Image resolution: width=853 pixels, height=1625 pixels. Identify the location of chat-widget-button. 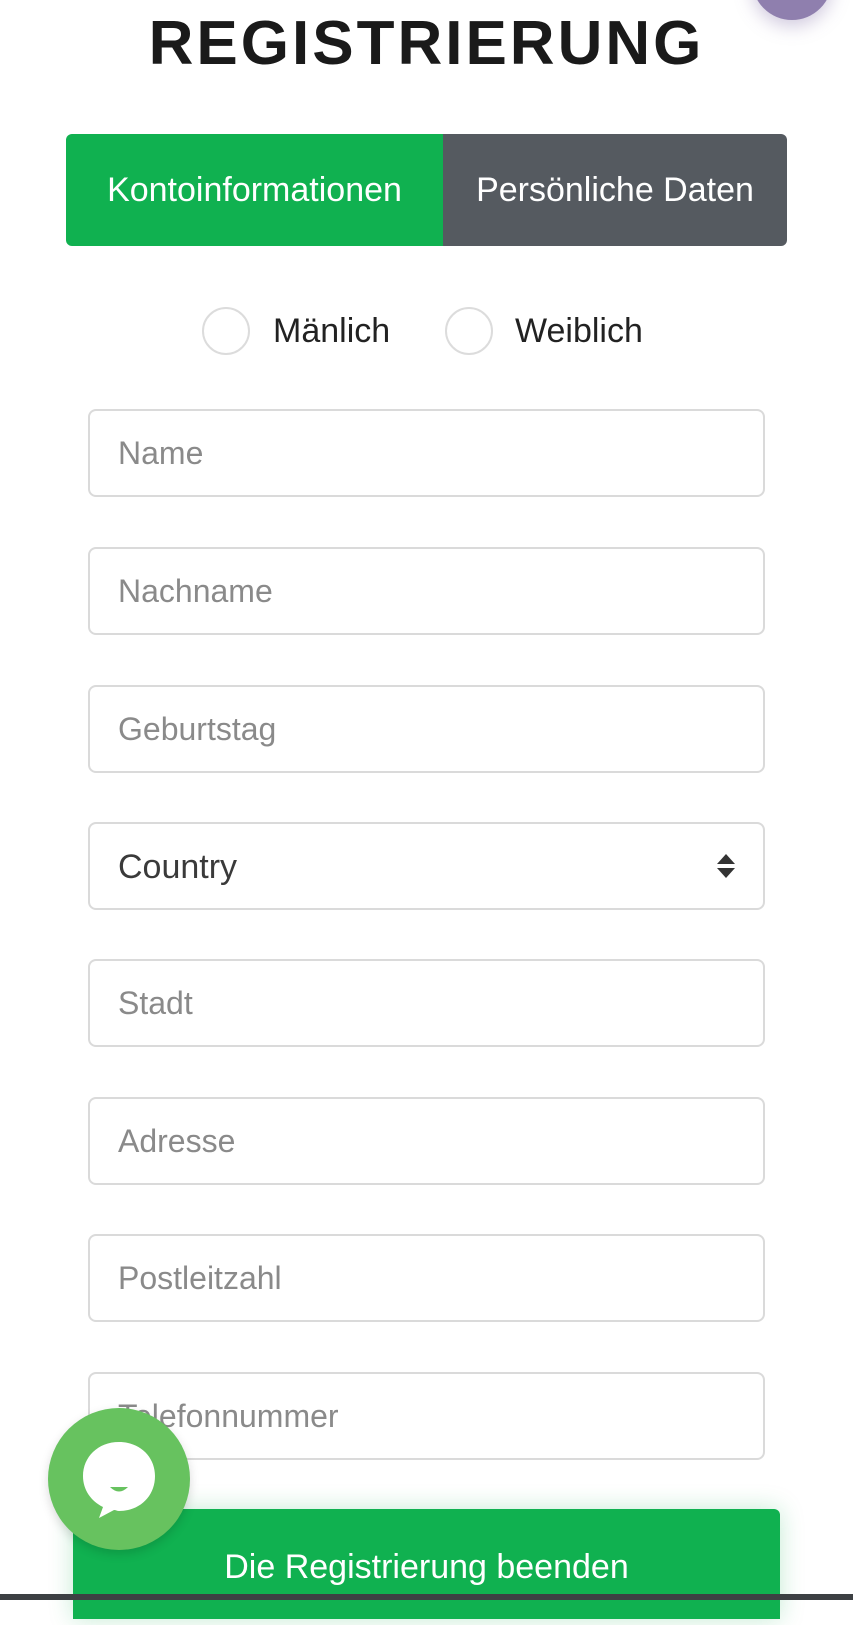
(119, 1479).